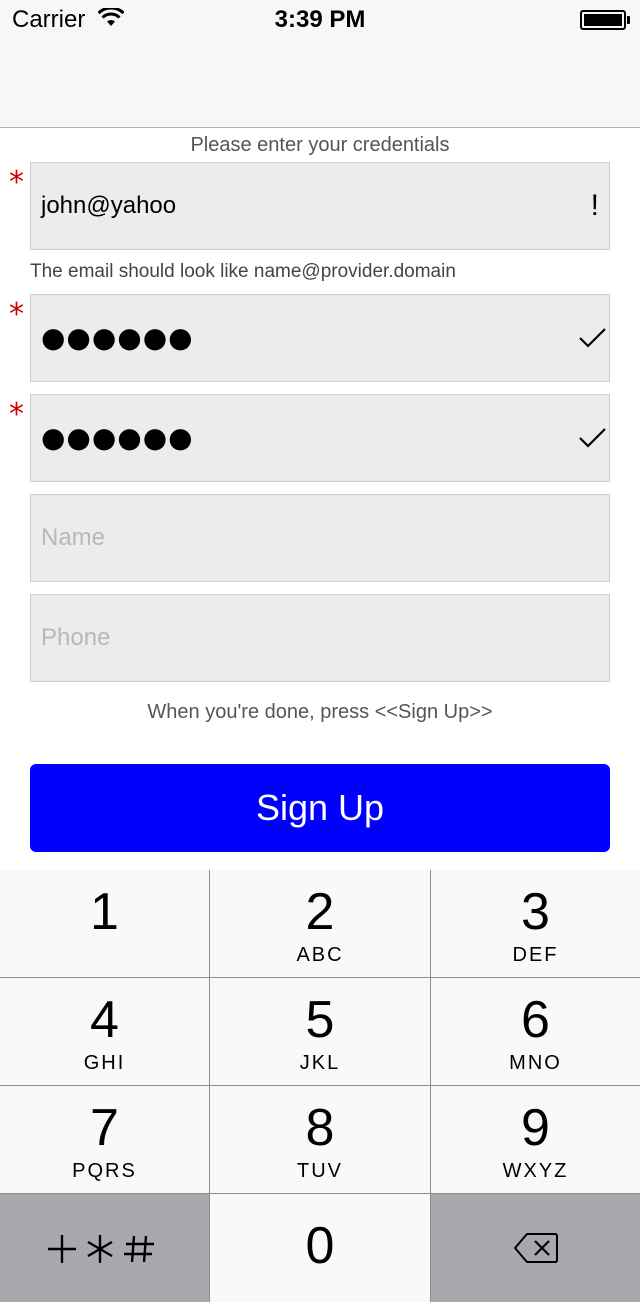 Image resolution: width=640 pixels, height=1302 pixels. What do you see at coordinates (104, 923) in the screenshot?
I see `key-1: 1` at bounding box center [104, 923].